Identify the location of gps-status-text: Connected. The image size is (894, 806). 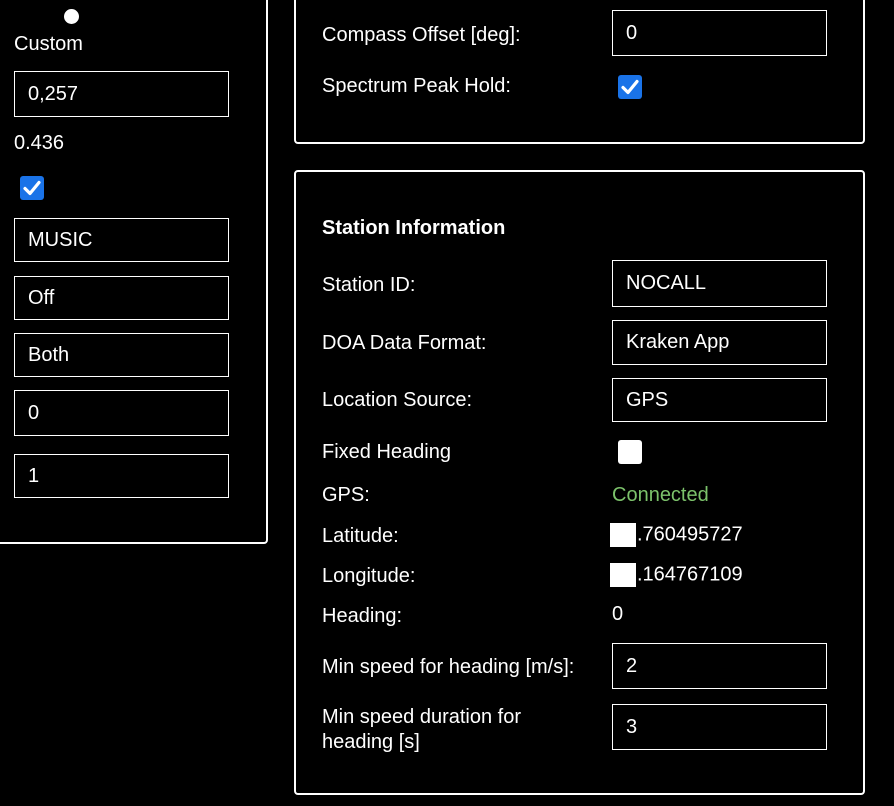
(660, 495).